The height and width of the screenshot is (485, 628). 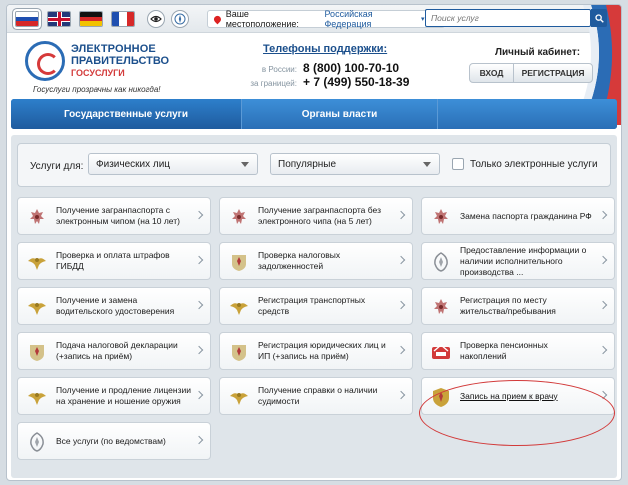 I want to click on gosuslugi-logo-icon, so click(x=45, y=61).